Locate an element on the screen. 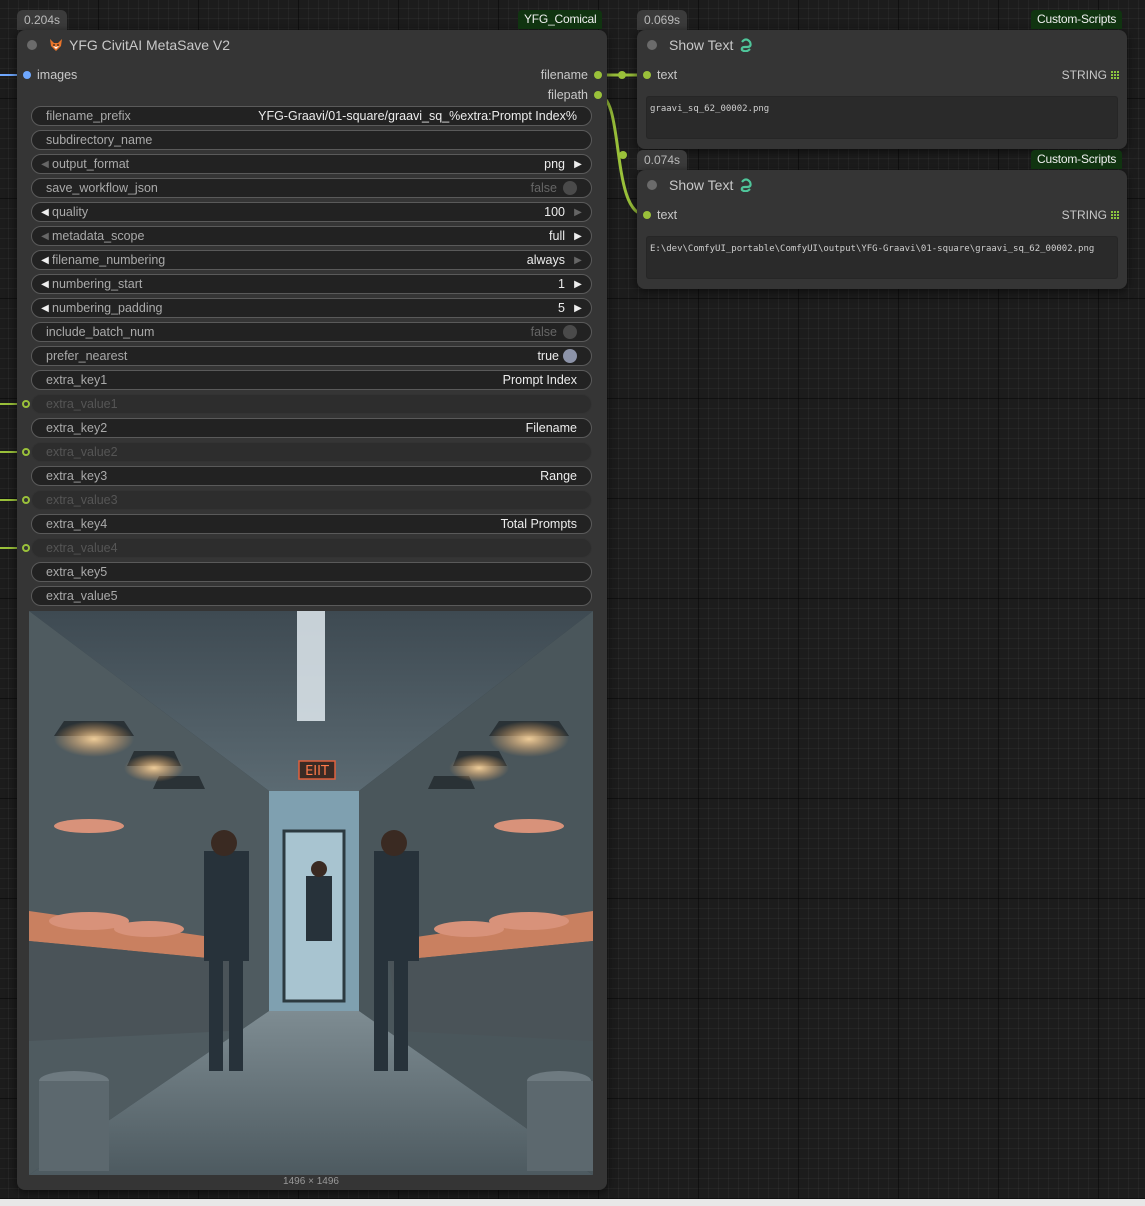 The image size is (1145, 1206). show-text-display: graavi_sq_62_00002.png is located at coordinates (882, 117).